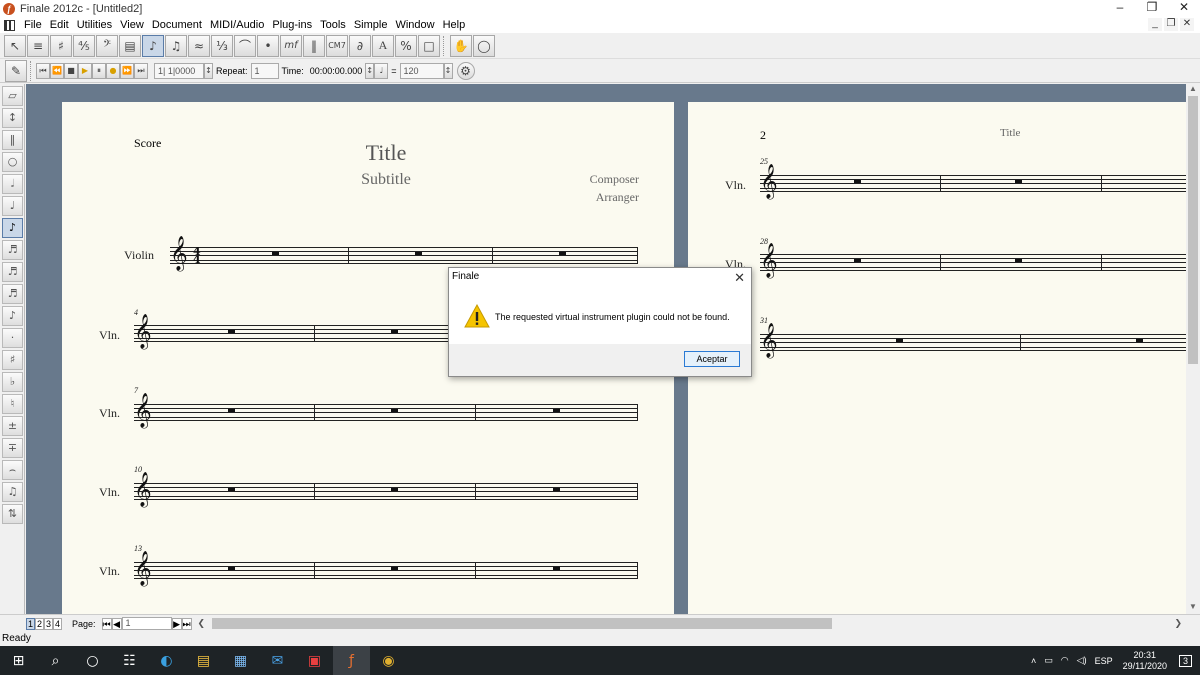 This screenshot has width=1200, height=675. What do you see at coordinates (141, 70) in the screenshot?
I see `skip-to-end-icon: ⏭` at bounding box center [141, 70].